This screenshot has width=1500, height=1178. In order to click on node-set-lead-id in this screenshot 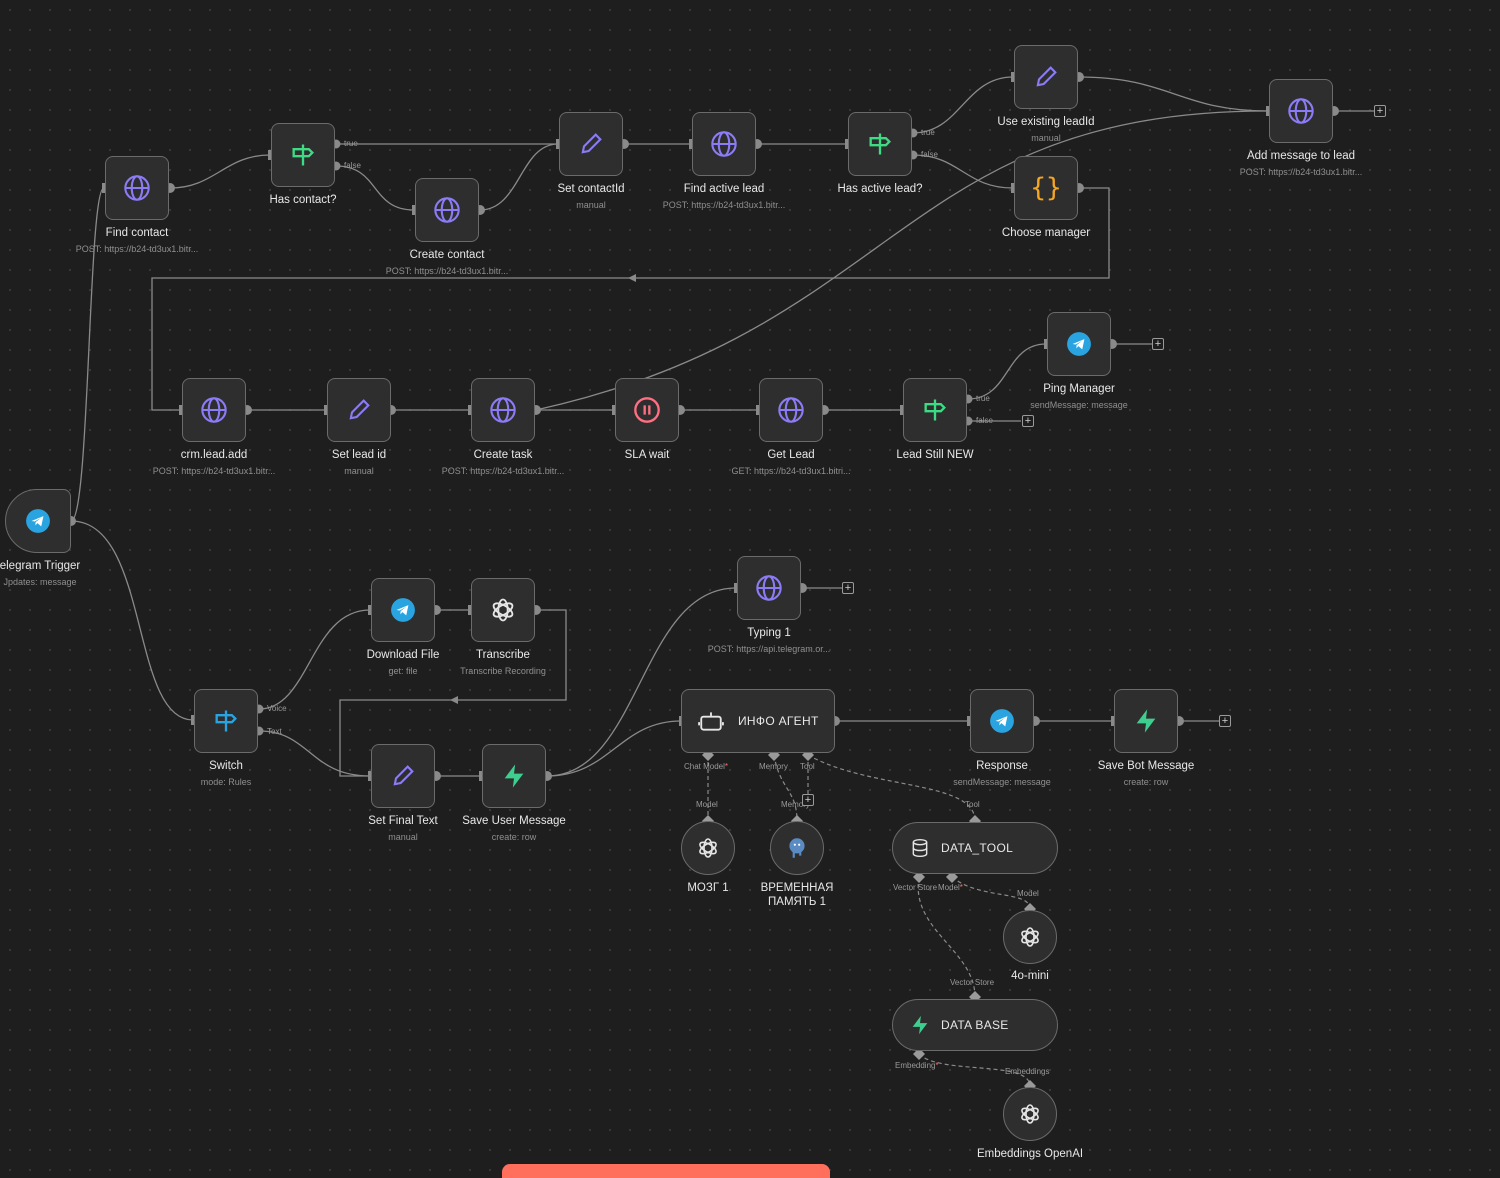, I will do `click(359, 410)`.